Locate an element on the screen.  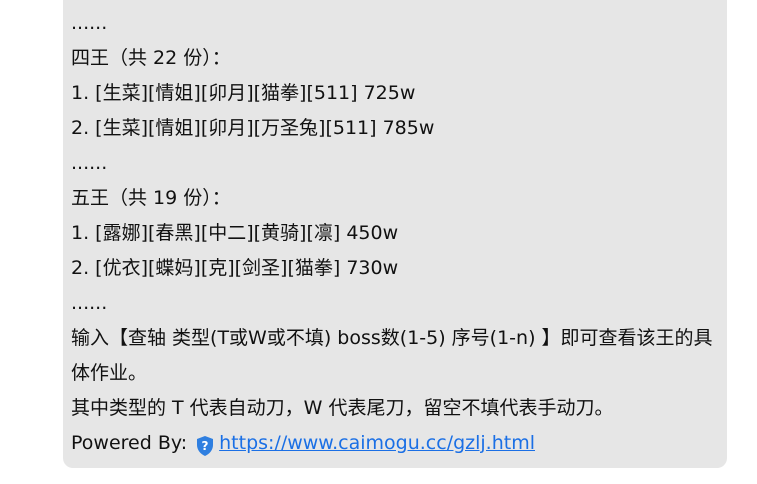
type-explanation: 其中类型的 T 代表自动刀，W 代表尾刀，留空不填代表手动刀。 is located at coordinates (342, 408).